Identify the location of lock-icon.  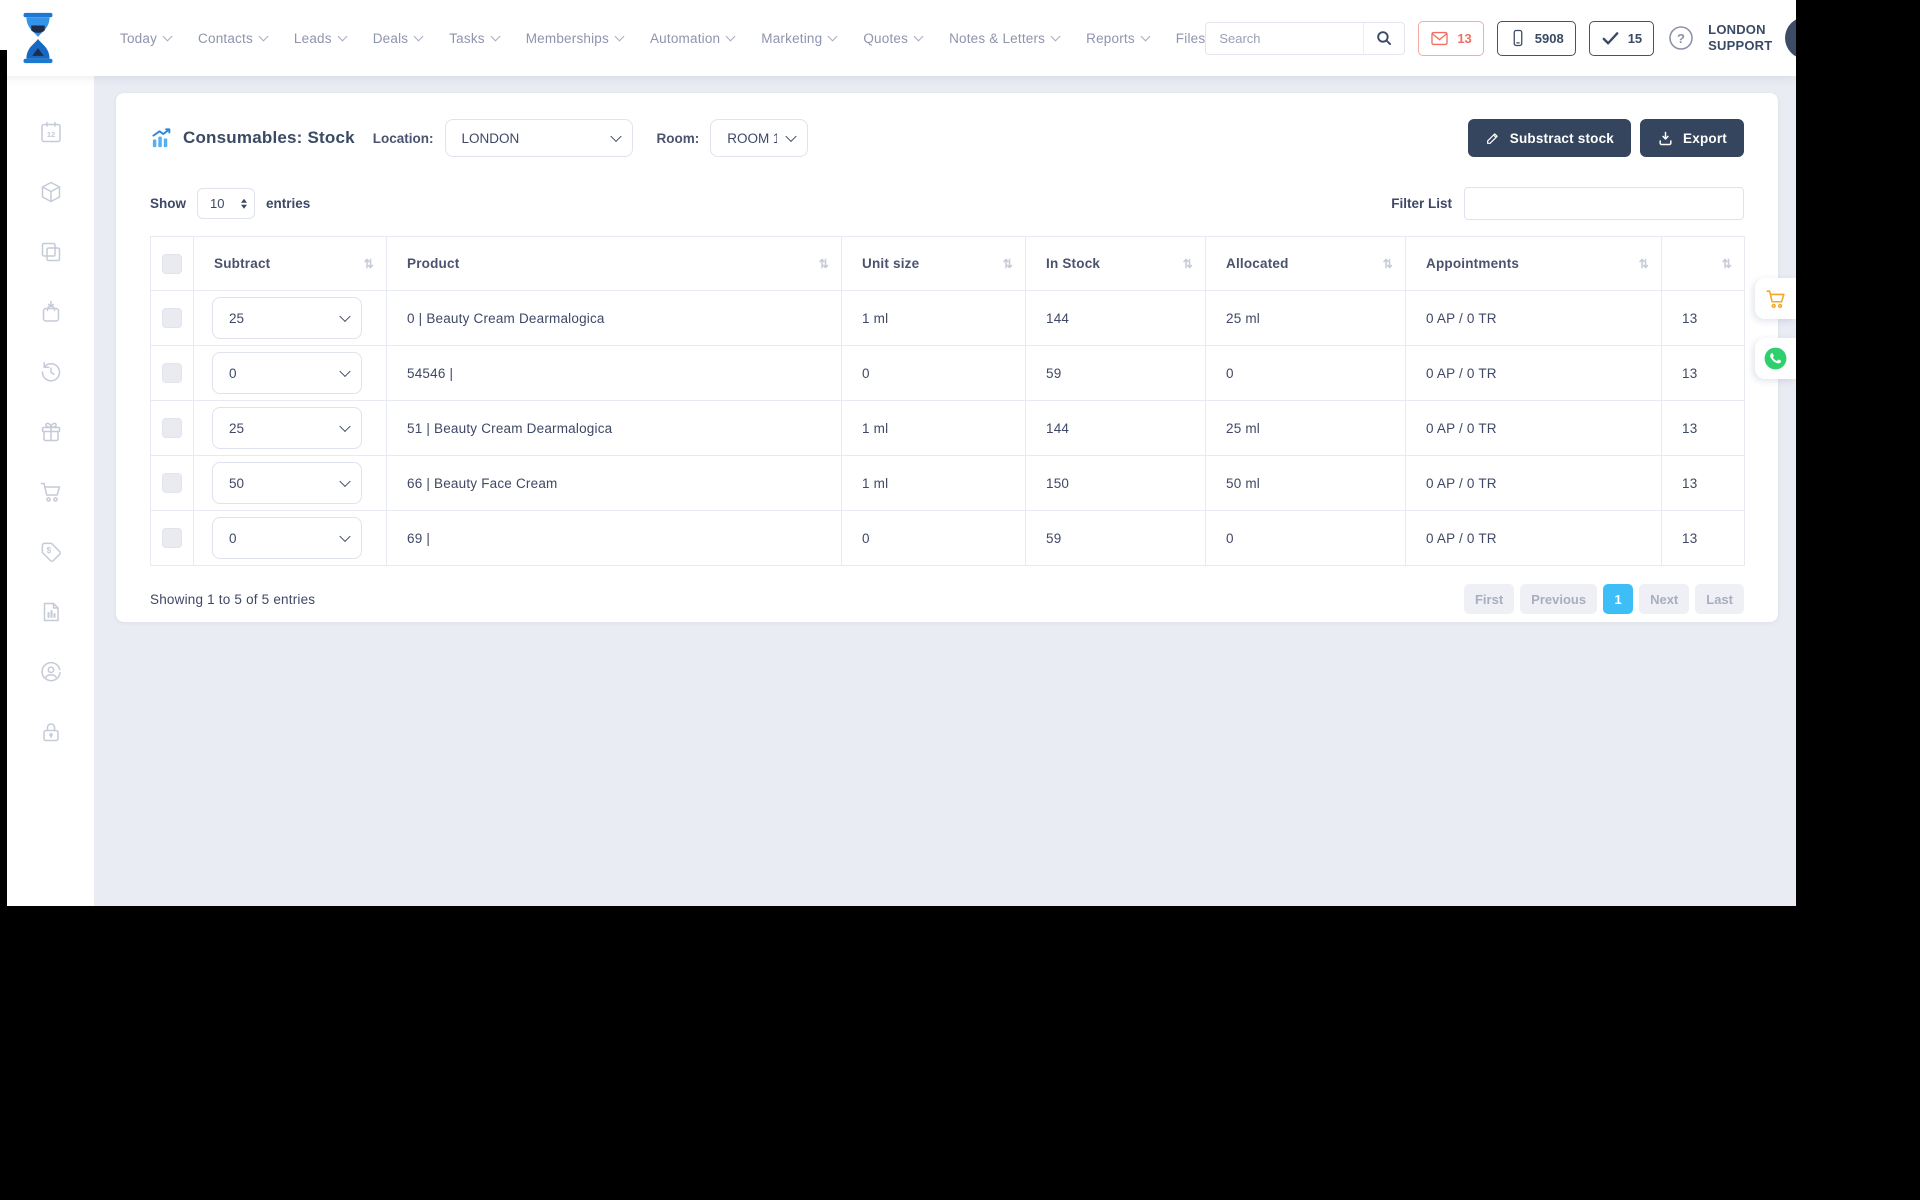
(50, 732).